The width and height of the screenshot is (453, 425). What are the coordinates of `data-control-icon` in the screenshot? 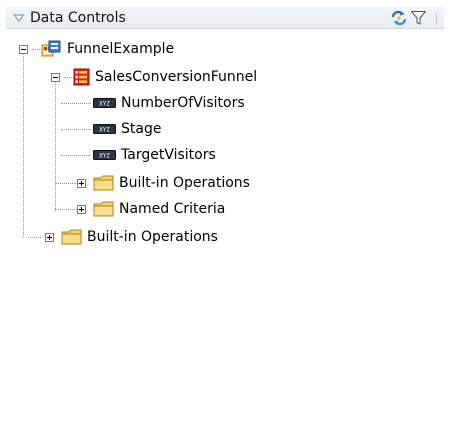 It's located at (51, 48).